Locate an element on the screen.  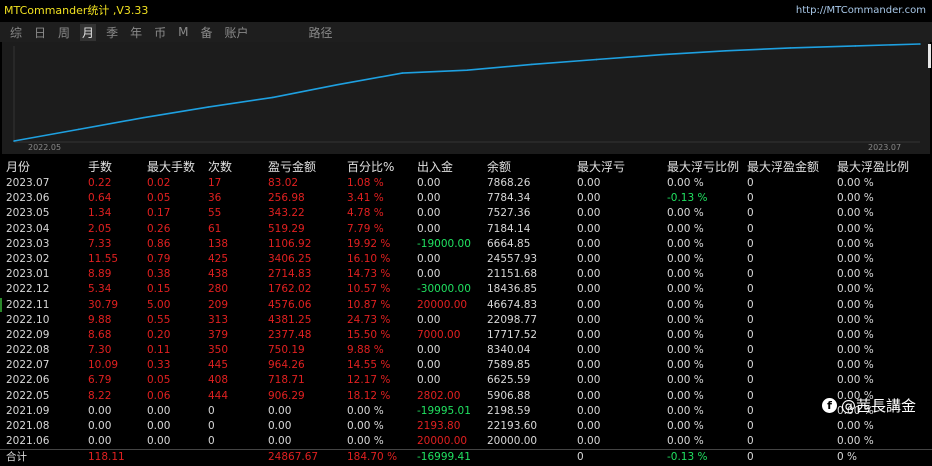
table-row-cell-3: 138 is located at coordinates (218, 243).